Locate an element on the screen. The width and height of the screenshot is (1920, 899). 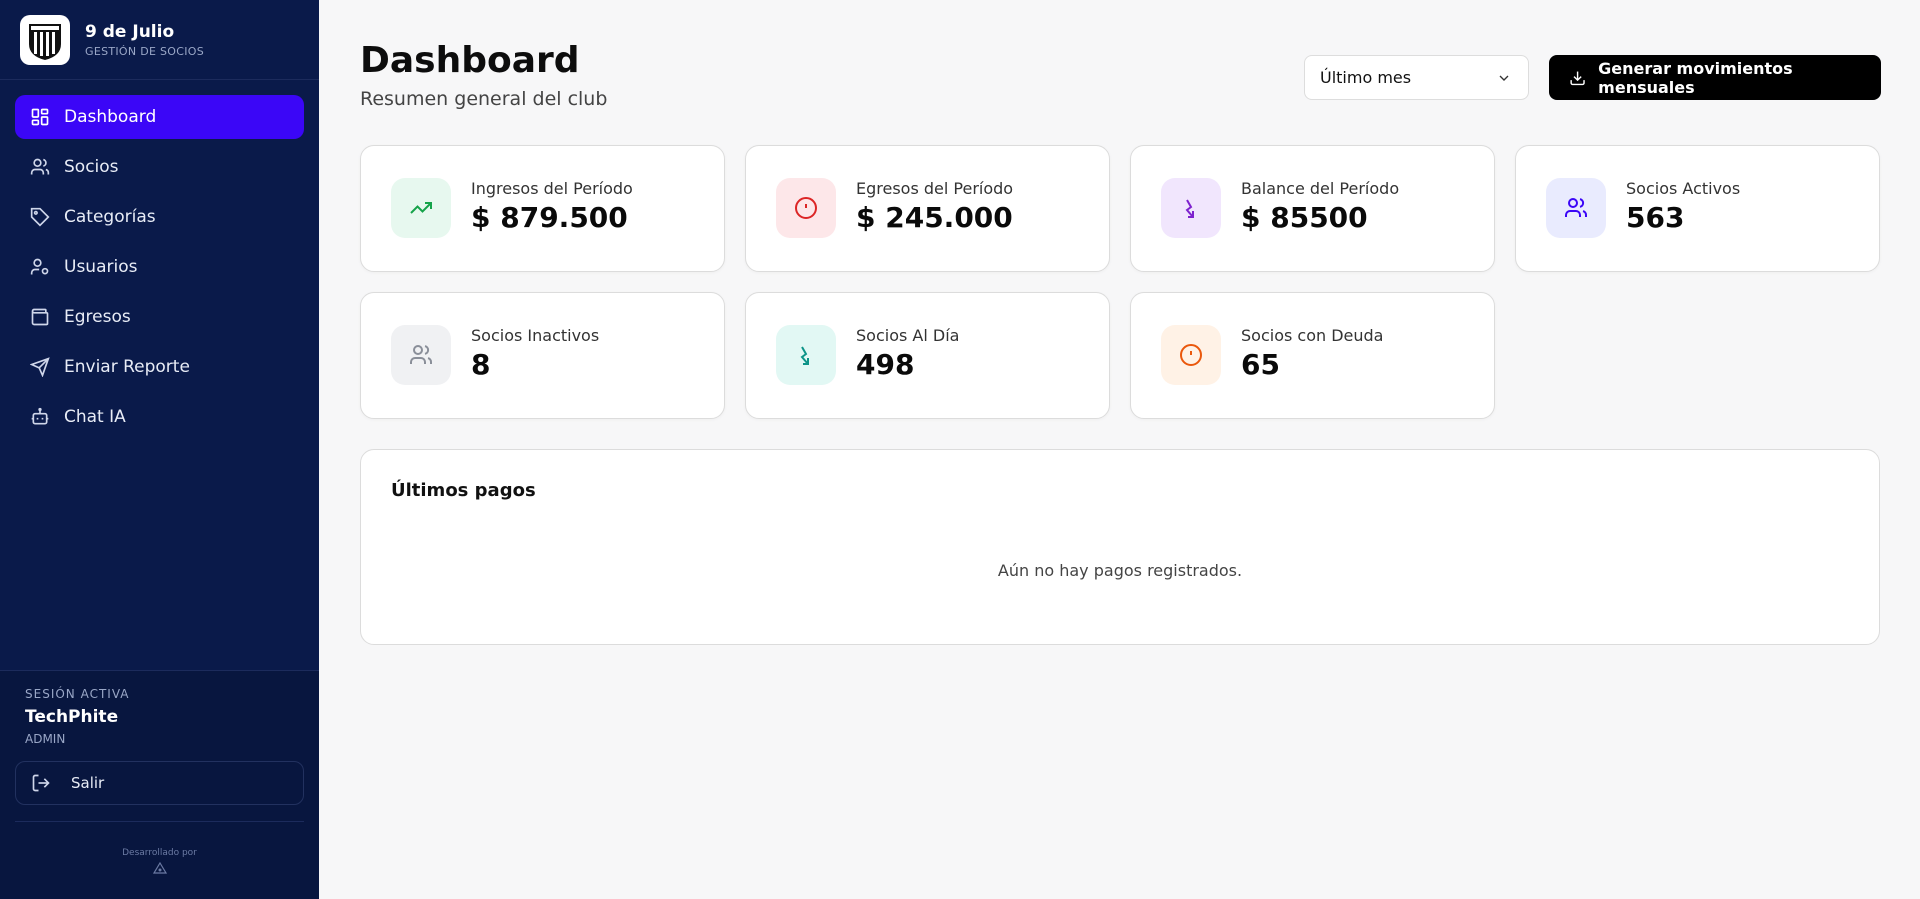
user-cog-icon is located at coordinates (40, 267).